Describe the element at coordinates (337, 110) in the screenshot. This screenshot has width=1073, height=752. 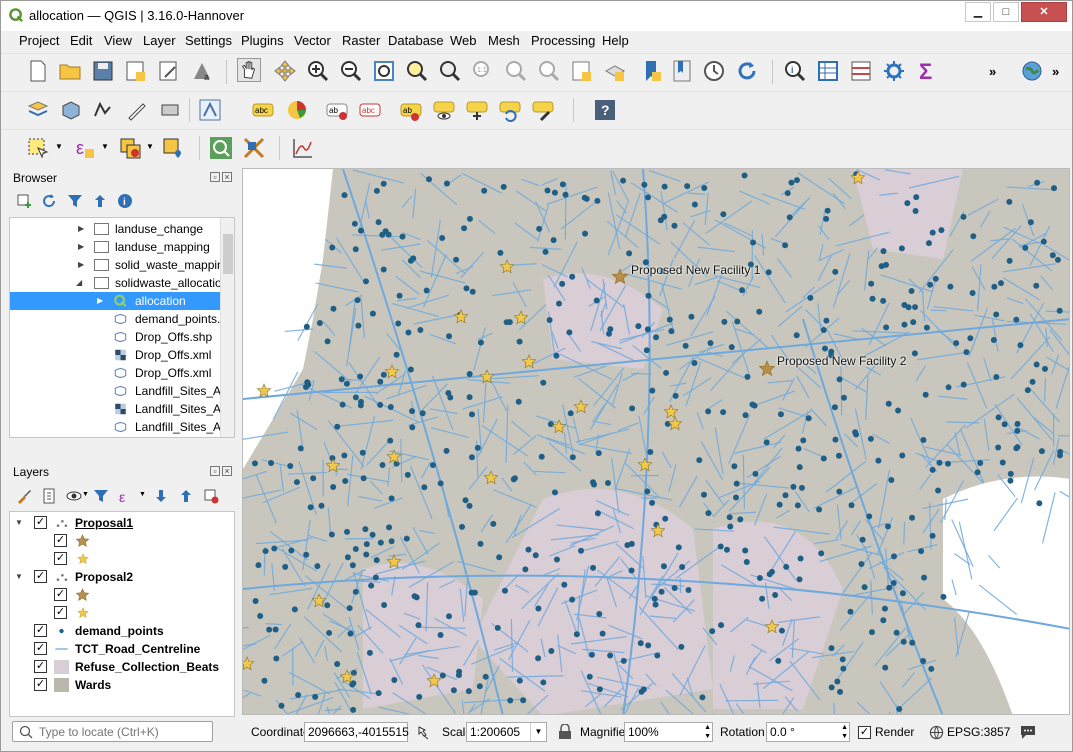
I see `highlight-pinned-labels-icon: ab` at that location.